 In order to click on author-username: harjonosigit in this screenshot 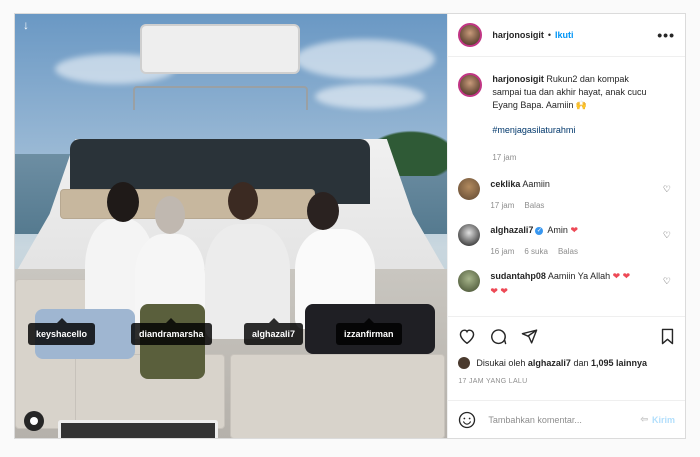, I will do `click(518, 35)`.